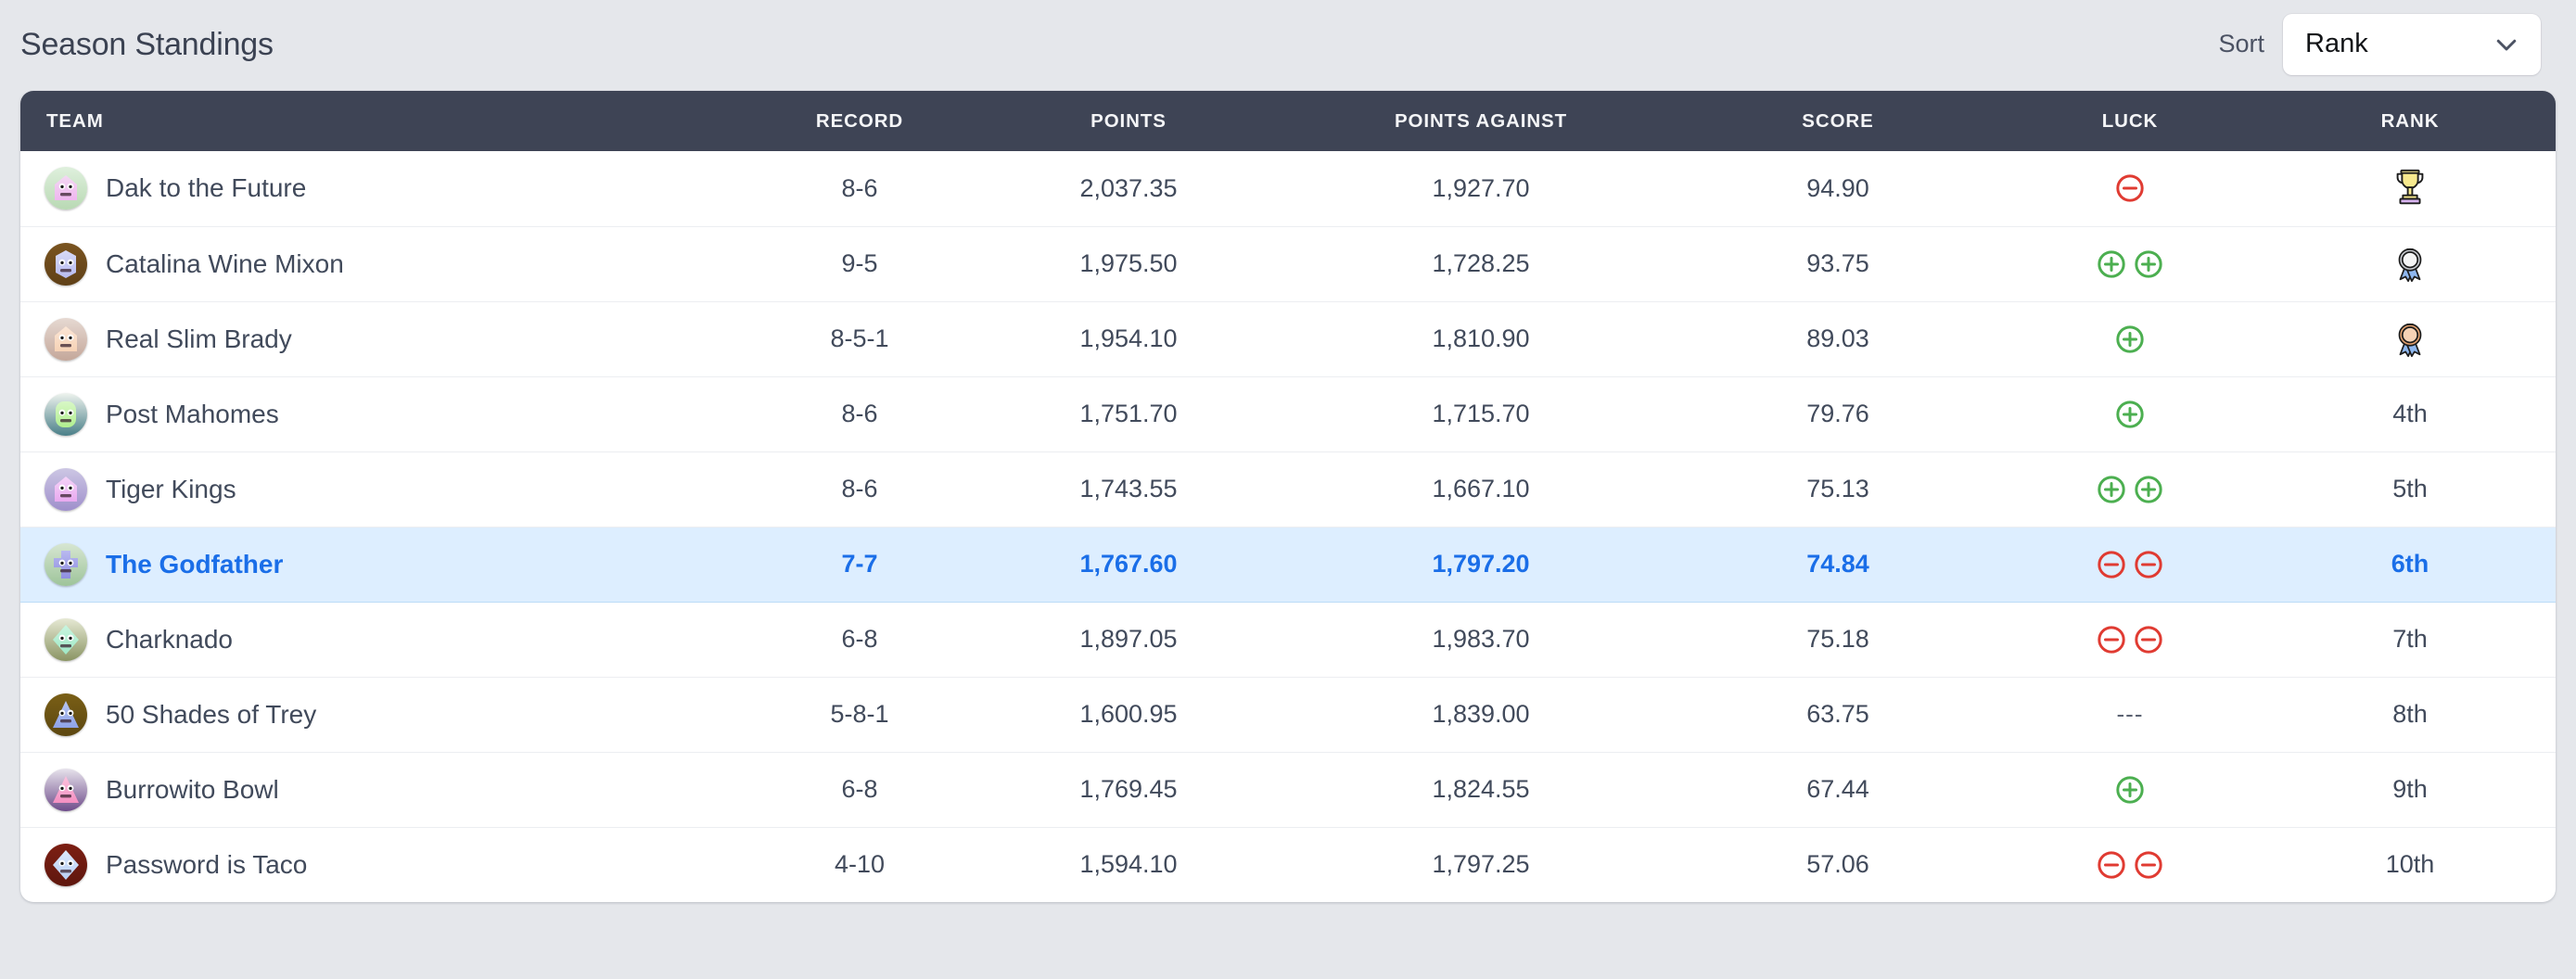  Describe the element at coordinates (382, 864) in the screenshot. I see `cell-team: Password is Taco` at that location.